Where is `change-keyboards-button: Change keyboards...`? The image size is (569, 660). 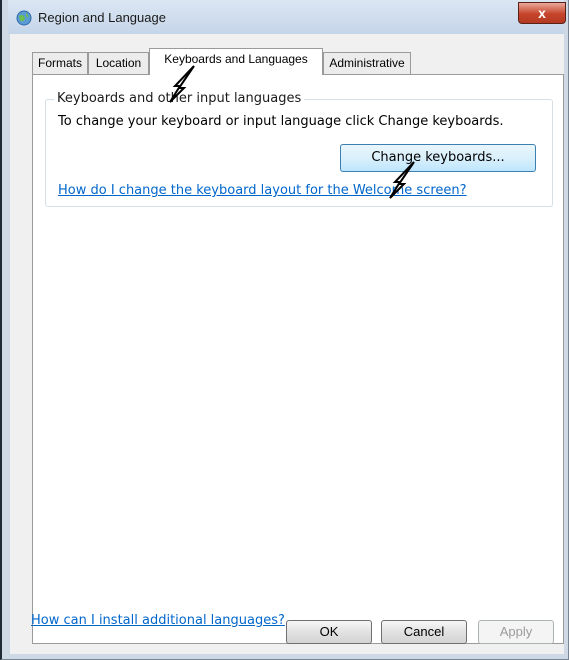
change-keyboards-button: Change keyboards... is located at coordinates (438, 158).